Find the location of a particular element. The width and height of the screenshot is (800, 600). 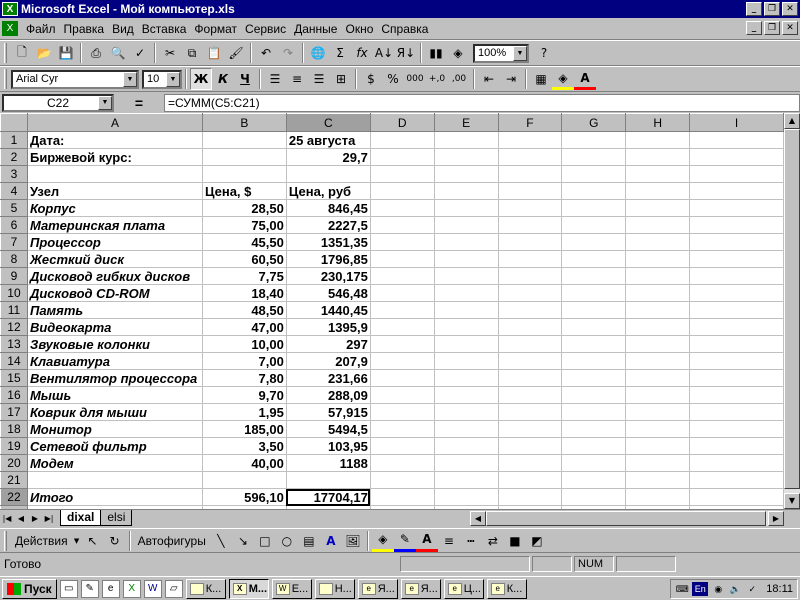

italic-button: К is located at coordinates (223, 79).